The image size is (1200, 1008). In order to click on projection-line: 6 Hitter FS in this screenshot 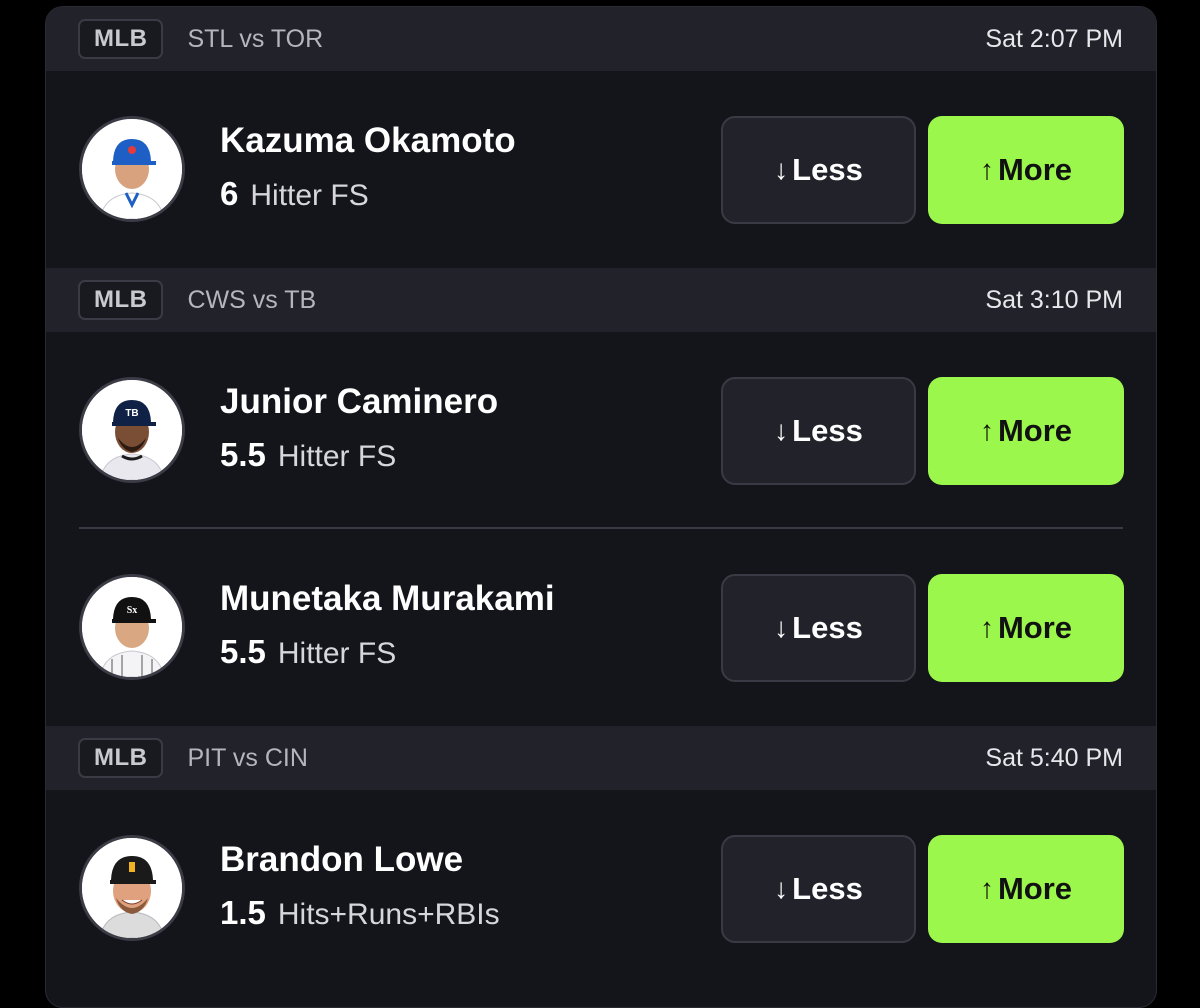, I will do `click(294, 194)`.